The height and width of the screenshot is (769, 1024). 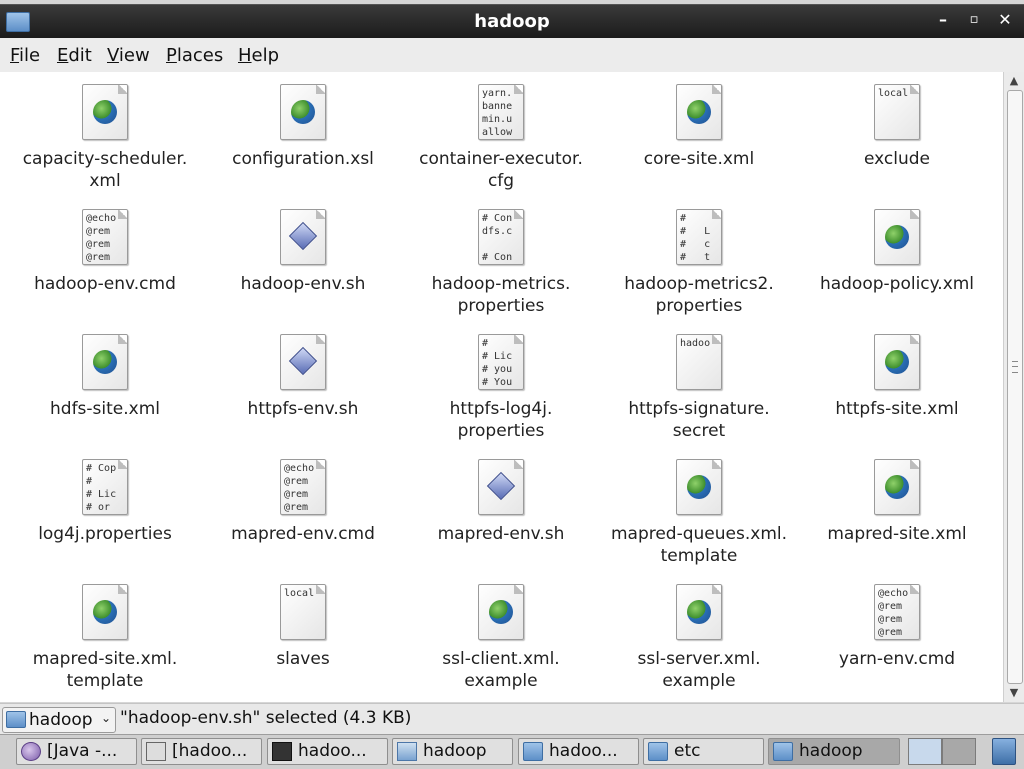 I want to click on menu-places: Places, so click(x=194, y=55).